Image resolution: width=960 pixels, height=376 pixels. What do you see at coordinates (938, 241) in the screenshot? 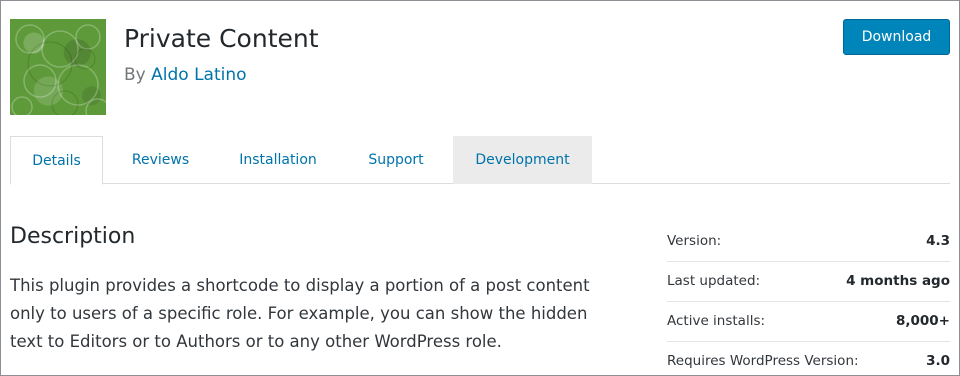
I see `meta-value: 4.3` at bounding box center [938, 241].